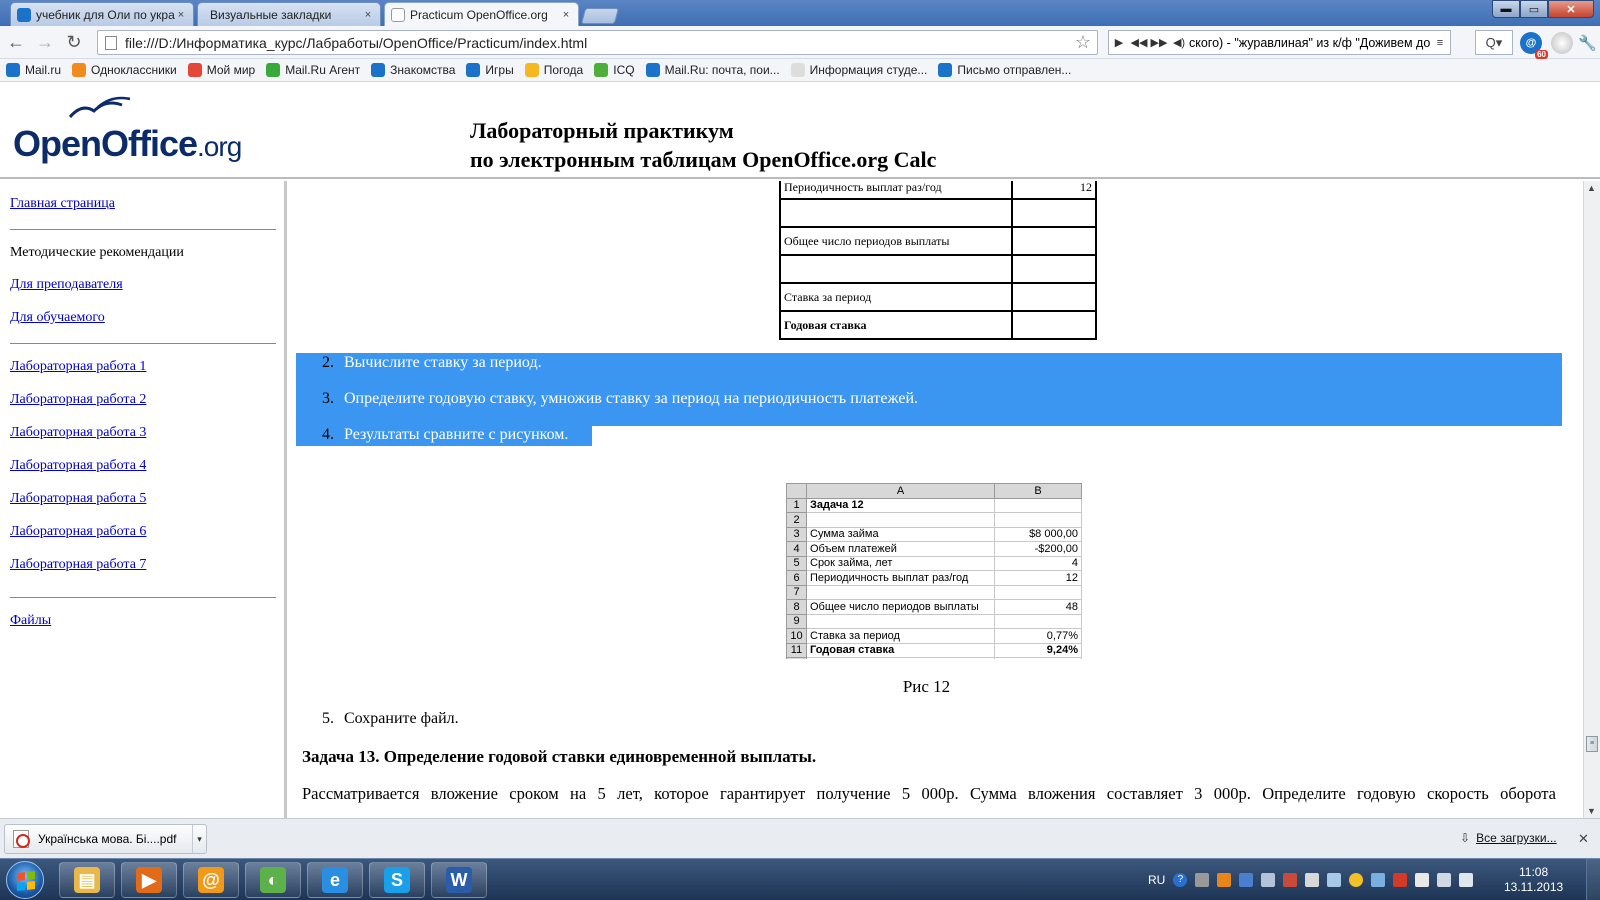  I want to click on forward-button: →, so click(45, 42).